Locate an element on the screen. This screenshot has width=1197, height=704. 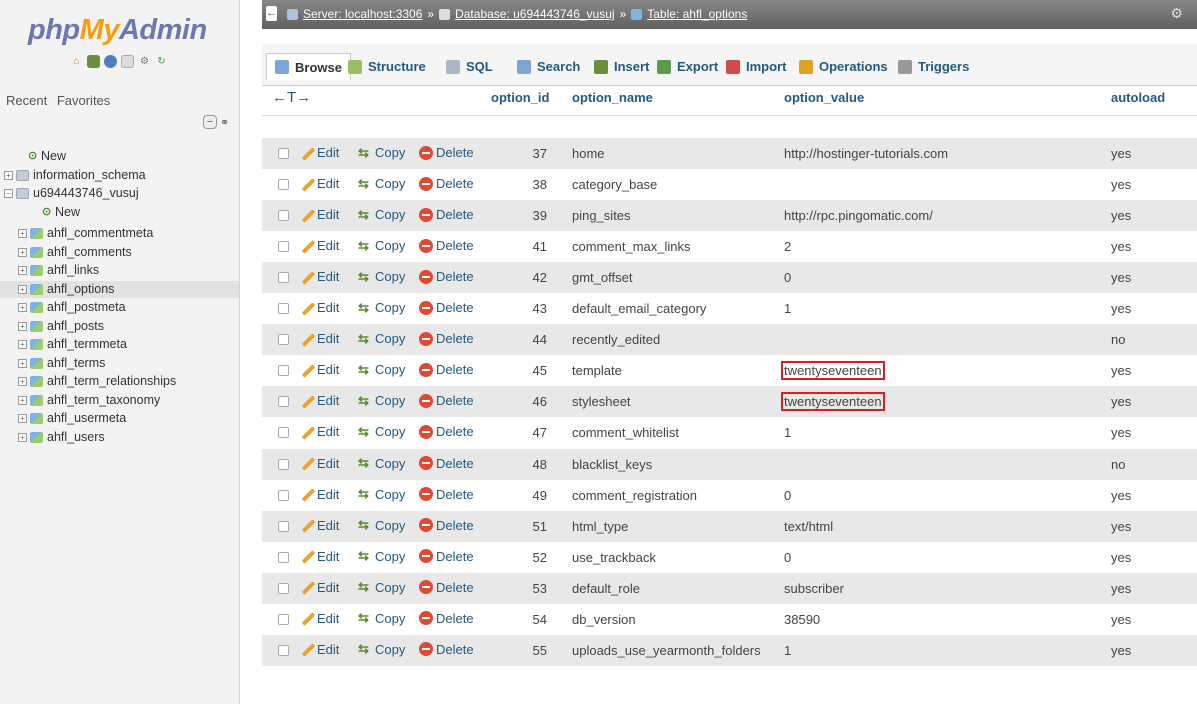
cell-option-value: subscriber is located at coordinates (814, 588).